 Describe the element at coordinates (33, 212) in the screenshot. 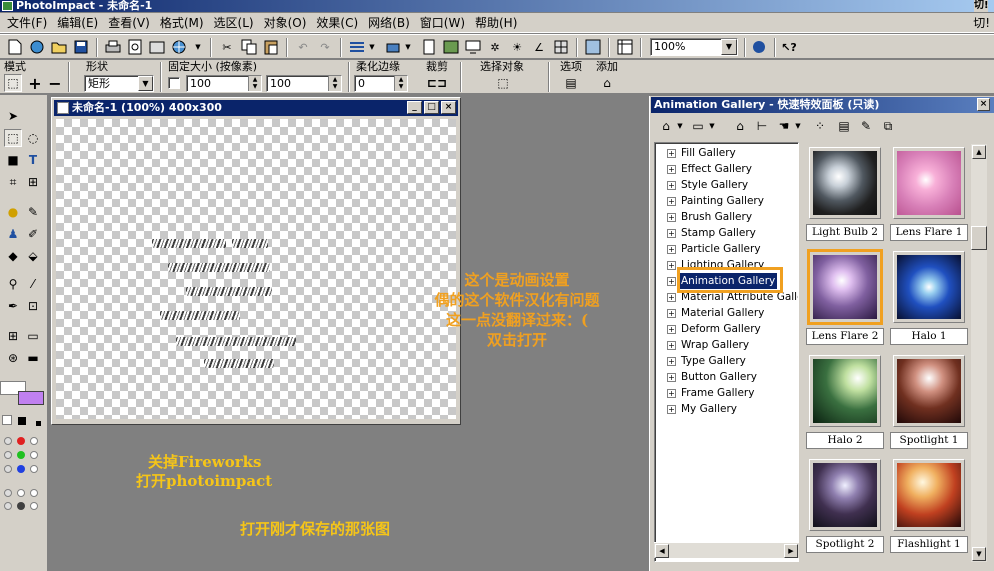

I see `brush-tool-icon: ✎` at that location.